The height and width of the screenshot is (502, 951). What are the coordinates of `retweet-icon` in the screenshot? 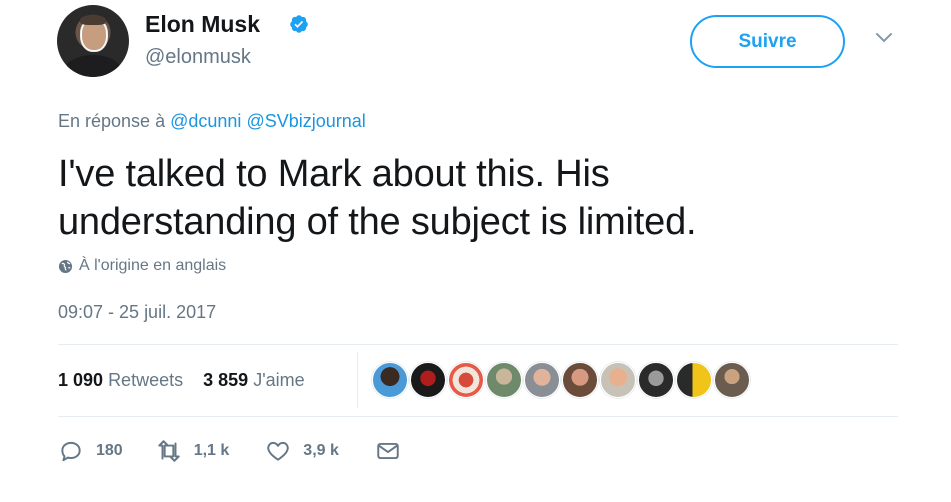 It's located at (168, 451).